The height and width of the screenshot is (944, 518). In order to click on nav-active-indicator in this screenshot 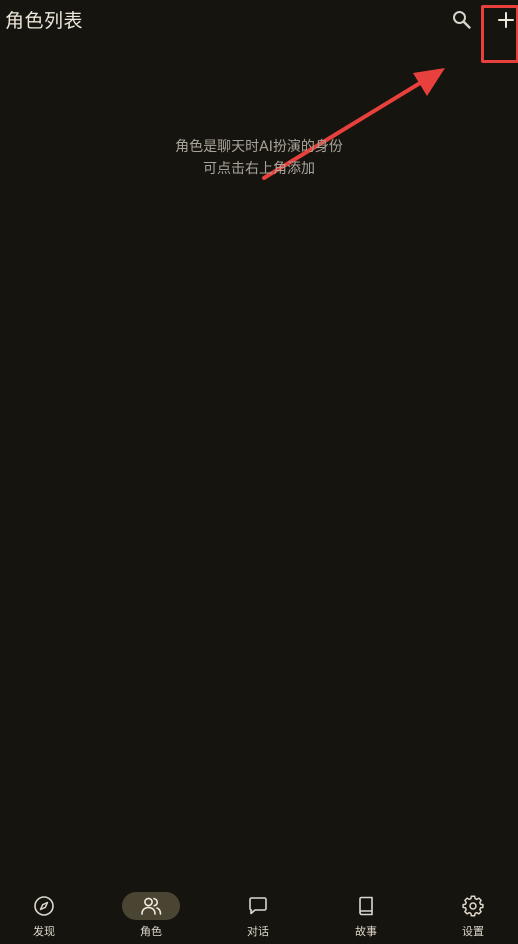, I will do `click(151, 906)`.